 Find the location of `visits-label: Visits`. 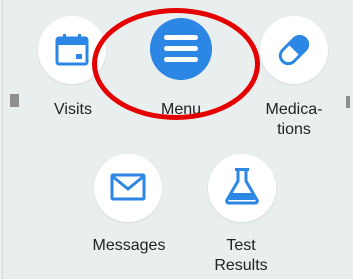

visits-label: Visits is located at coordinates (73, 109).